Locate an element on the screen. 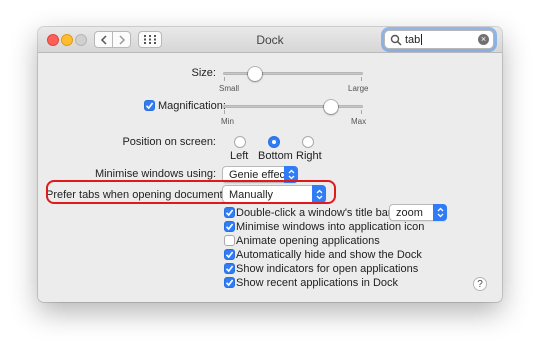 This screenshot has width=540, height=353. double-click-title-bar-label: Double-click a window's title bar to is located at coordinates (320, 213).